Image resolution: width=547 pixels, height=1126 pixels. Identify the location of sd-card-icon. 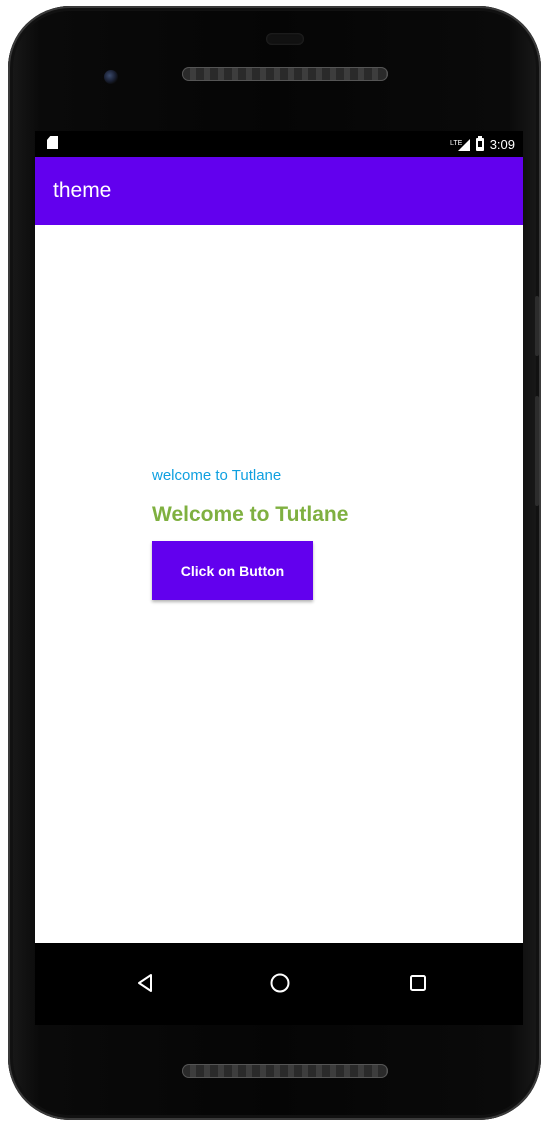
(52, 142).